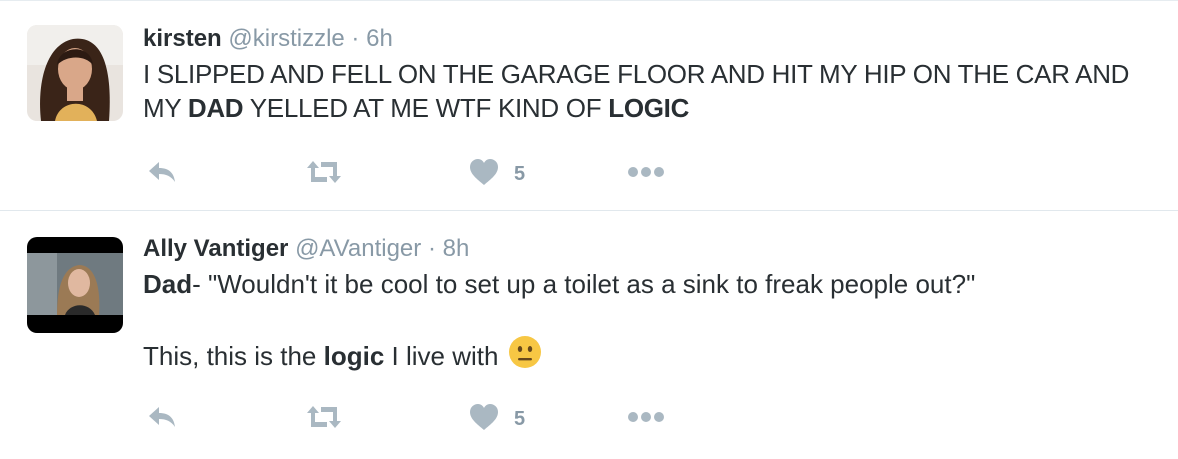 The height and width of the screenshot is (459, 1178). I want to click on tweet-header: Ally Vantiger @AVantiger · 8h, so click(650, 249).